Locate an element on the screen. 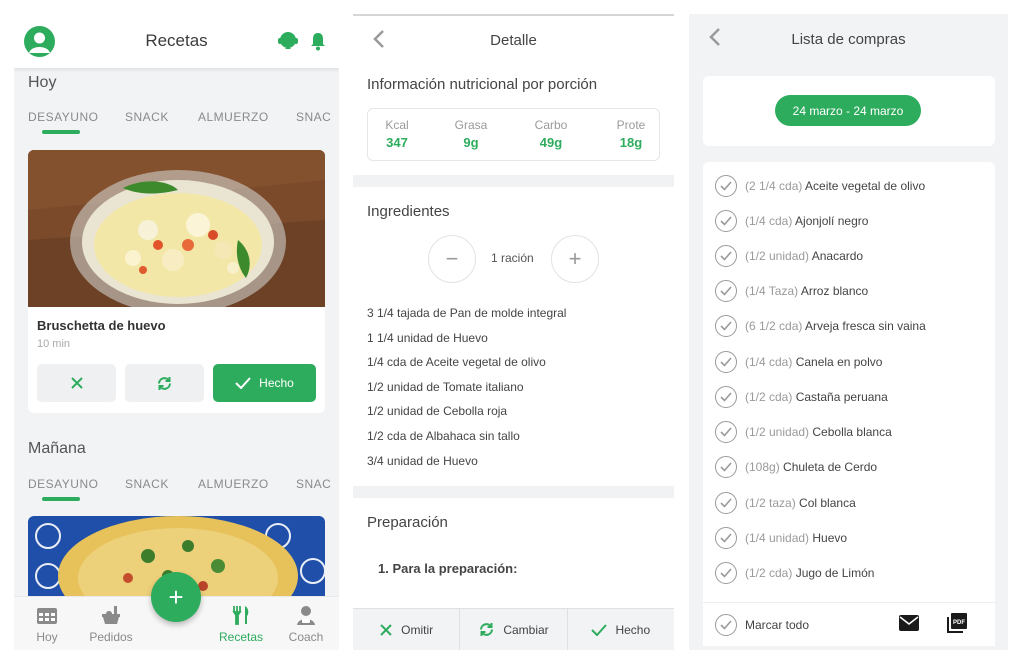 The image size is (1024, 664). list-item: (1/2 unidad) Cebolla blanca is located at coordinates (803, 432).